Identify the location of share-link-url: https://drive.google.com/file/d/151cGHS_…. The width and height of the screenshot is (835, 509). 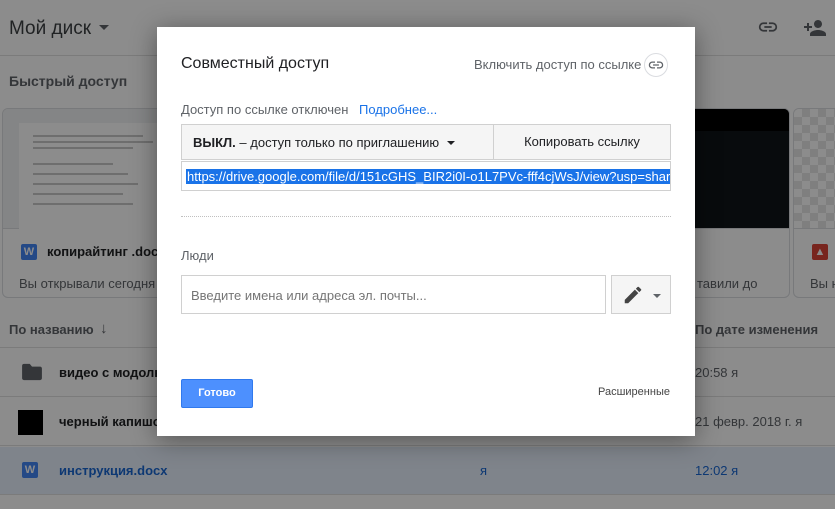
(428, 176).